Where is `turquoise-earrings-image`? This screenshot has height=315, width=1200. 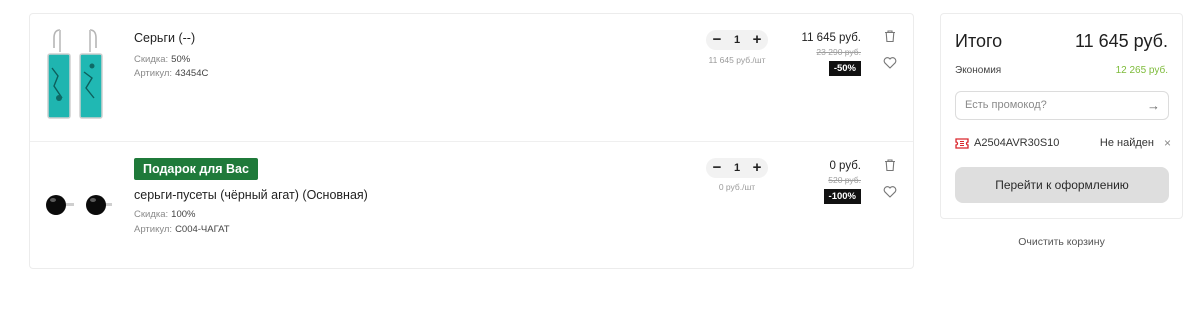 turquoise-earrings-image is located at coordinates (75, 76).